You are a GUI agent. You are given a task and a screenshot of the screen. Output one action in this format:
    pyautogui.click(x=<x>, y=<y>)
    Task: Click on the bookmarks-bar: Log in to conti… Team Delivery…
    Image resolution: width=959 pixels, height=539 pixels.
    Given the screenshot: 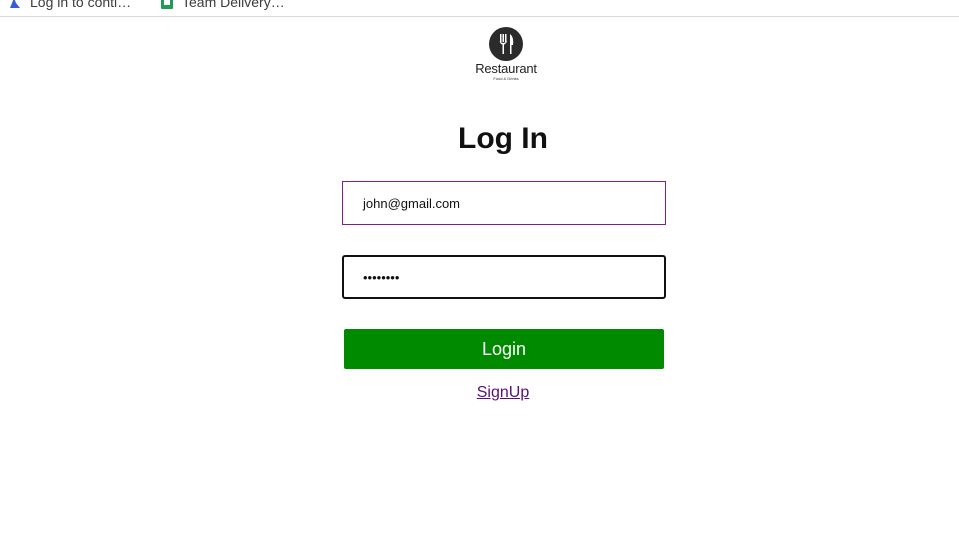 What is the action you would take?
    pyautogui.click(x=479, y=8)
    